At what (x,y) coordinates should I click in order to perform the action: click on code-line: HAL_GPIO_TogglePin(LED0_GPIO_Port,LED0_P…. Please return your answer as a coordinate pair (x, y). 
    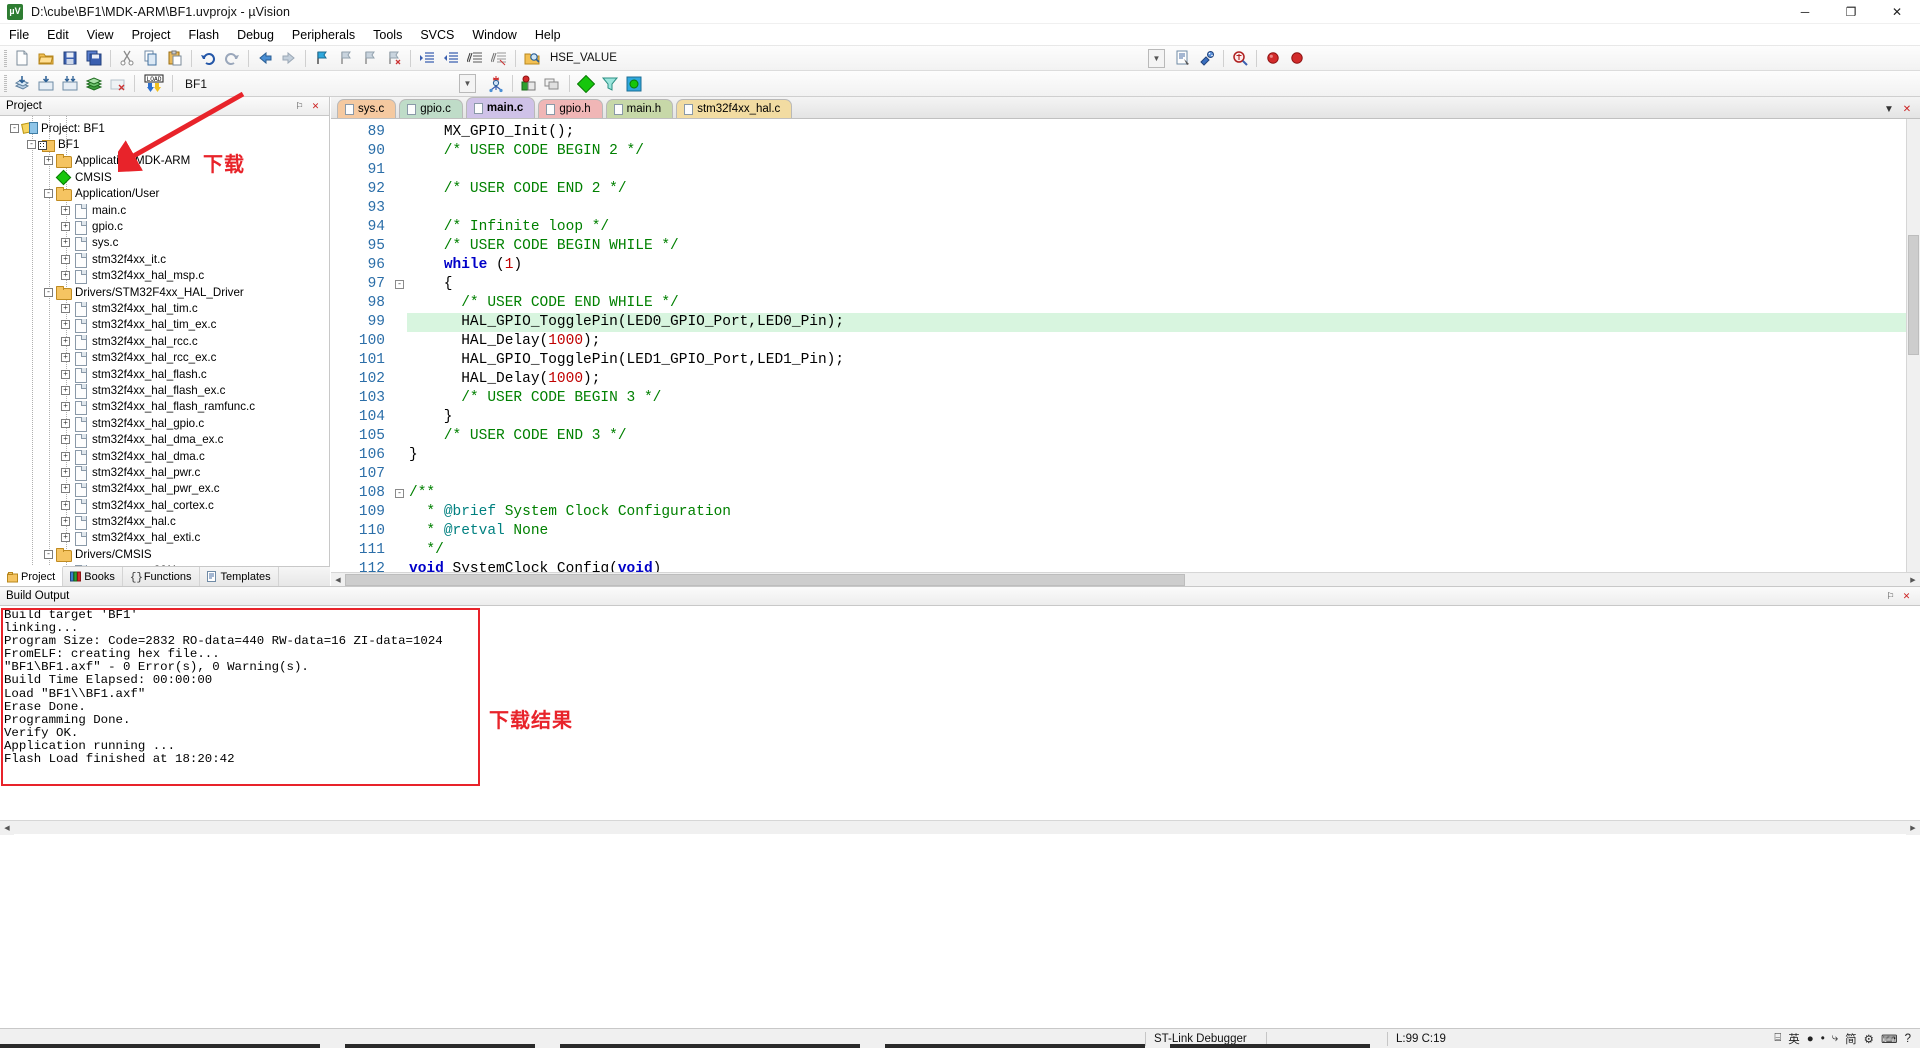
    Looking at the image, I should click on (1163, 322).